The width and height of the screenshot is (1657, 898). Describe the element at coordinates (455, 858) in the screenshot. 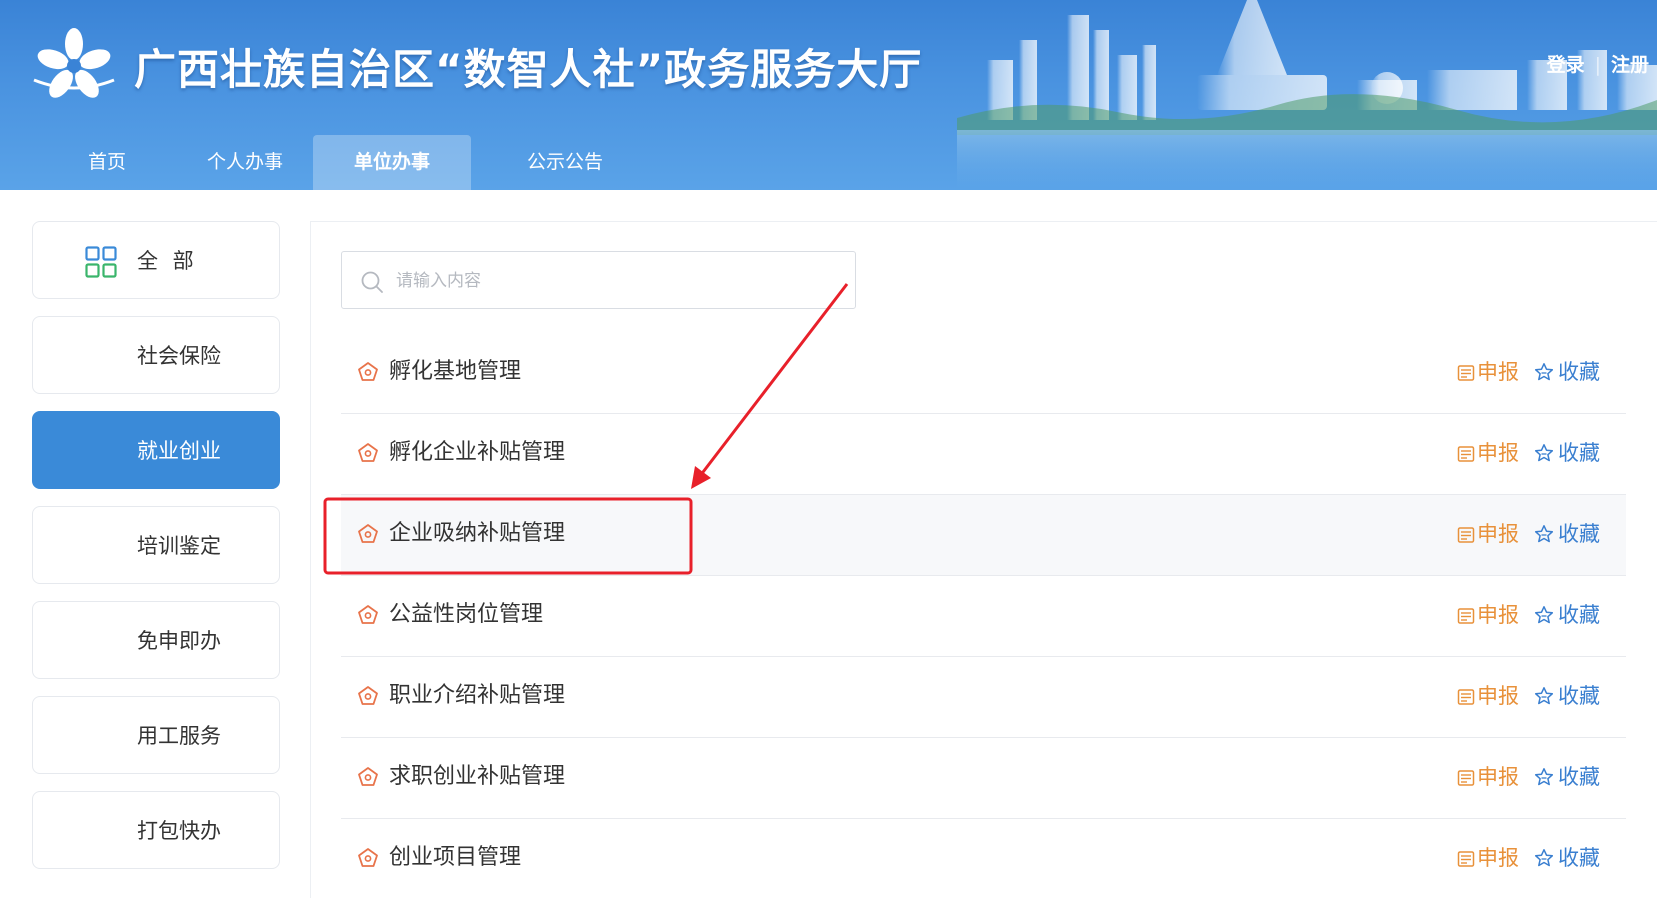

I see `service-name: 创业项目管理` at that location.